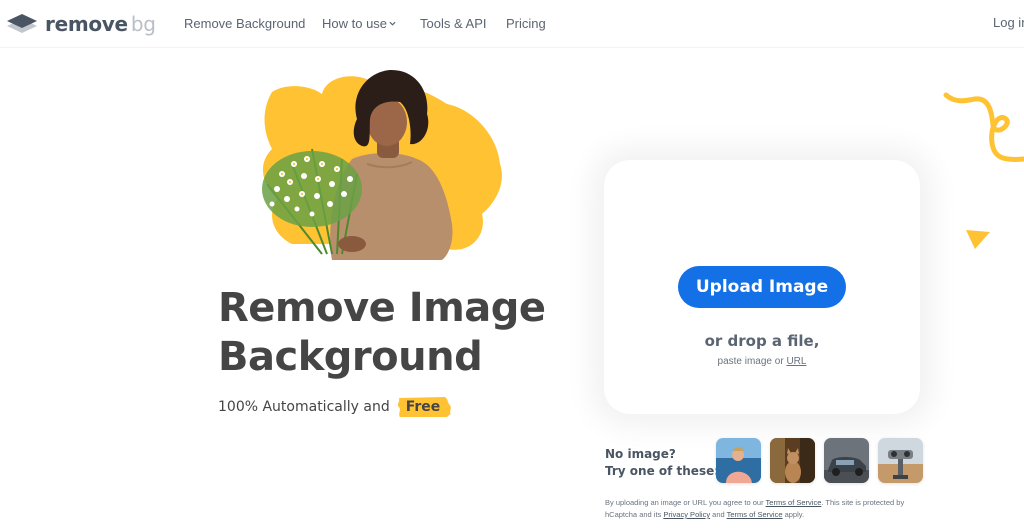 The height and width of the screenshot is (528, 1024). Describe the element at coordinates (662, 463) in the screenshot. I see `sample-prompt: No image? Try one of these:` at that location.